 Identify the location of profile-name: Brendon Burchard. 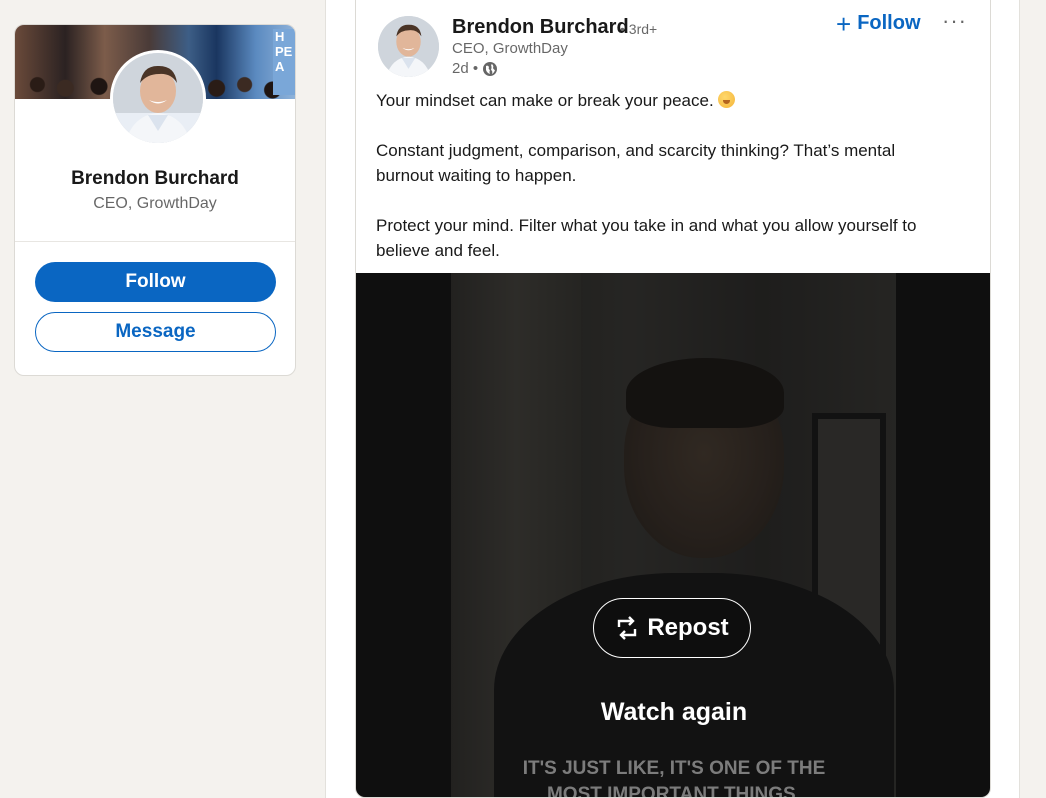
(155, 179).